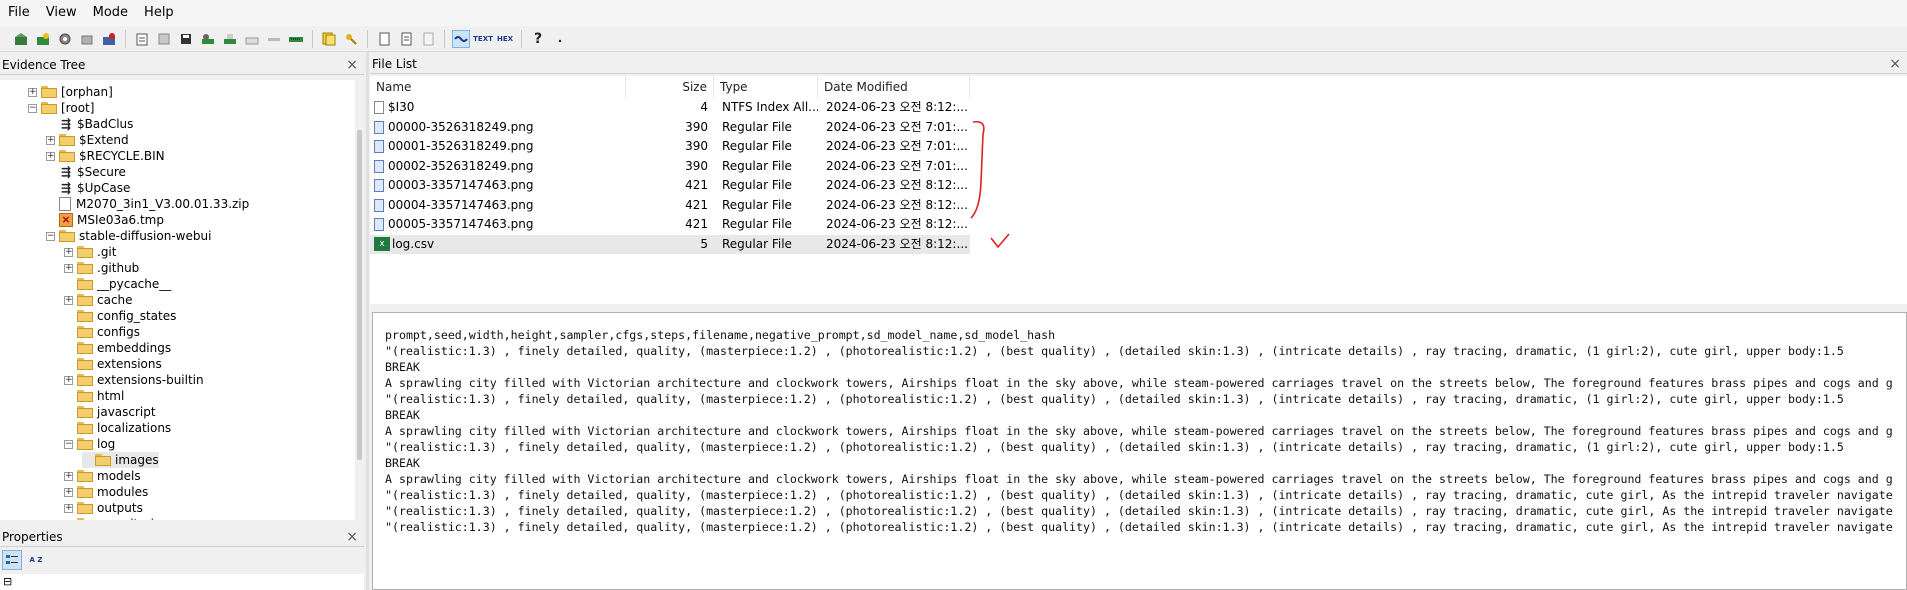  What do you see at coordinates (505, 39) in the screenshot?
I see `hex-view-icon: HEX` at bounding box center [505, 39].